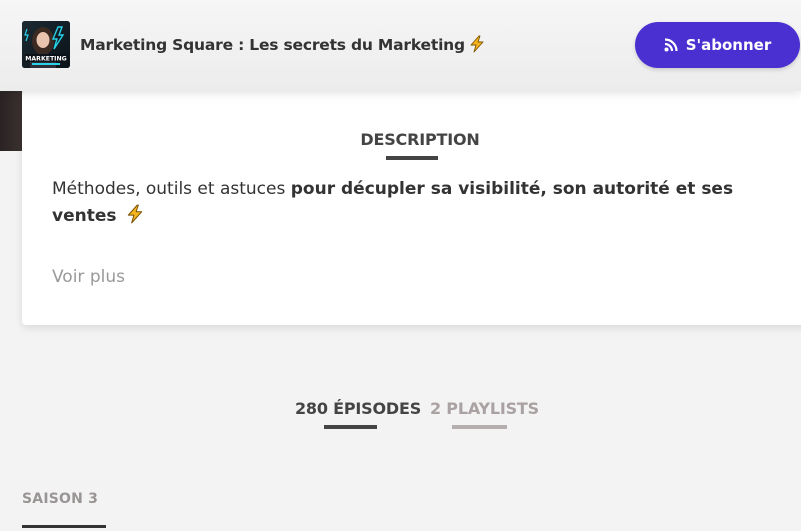 The image size is (801, 531). Describe the element at coordinates (46, 59) in the screenshot. I see `cover-text: MARKETING` at that location.